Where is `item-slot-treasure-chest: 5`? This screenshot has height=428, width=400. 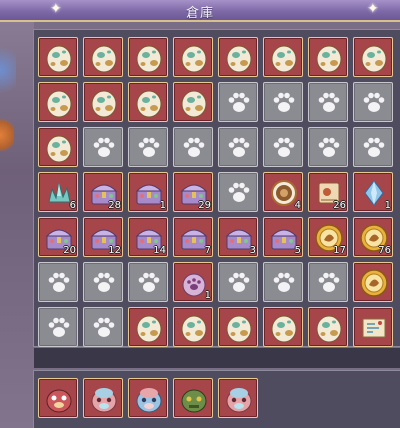 item-slot-treasure-chest: 5 is located at coordinates (283, 237).